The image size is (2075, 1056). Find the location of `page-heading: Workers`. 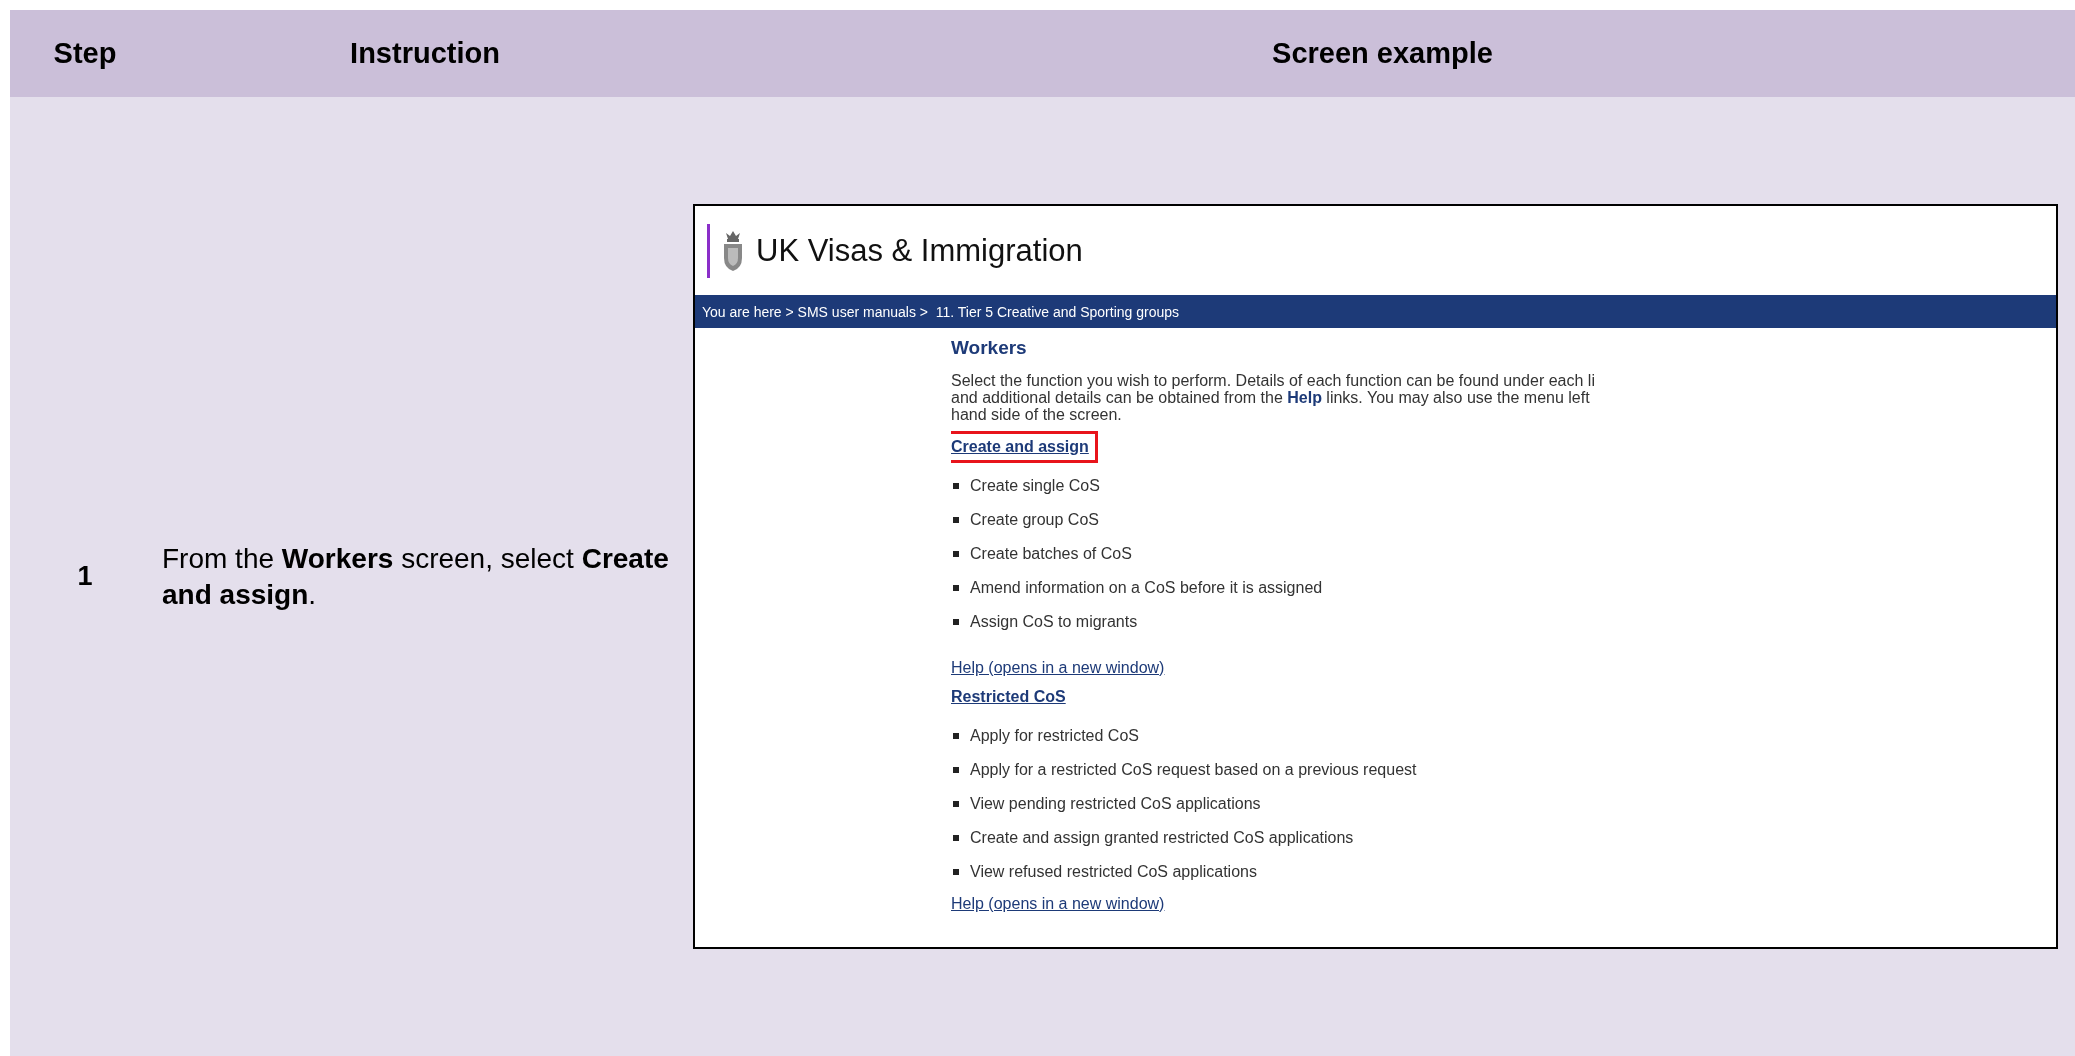

page-heading: Workers is located at coordinates (989, 348).